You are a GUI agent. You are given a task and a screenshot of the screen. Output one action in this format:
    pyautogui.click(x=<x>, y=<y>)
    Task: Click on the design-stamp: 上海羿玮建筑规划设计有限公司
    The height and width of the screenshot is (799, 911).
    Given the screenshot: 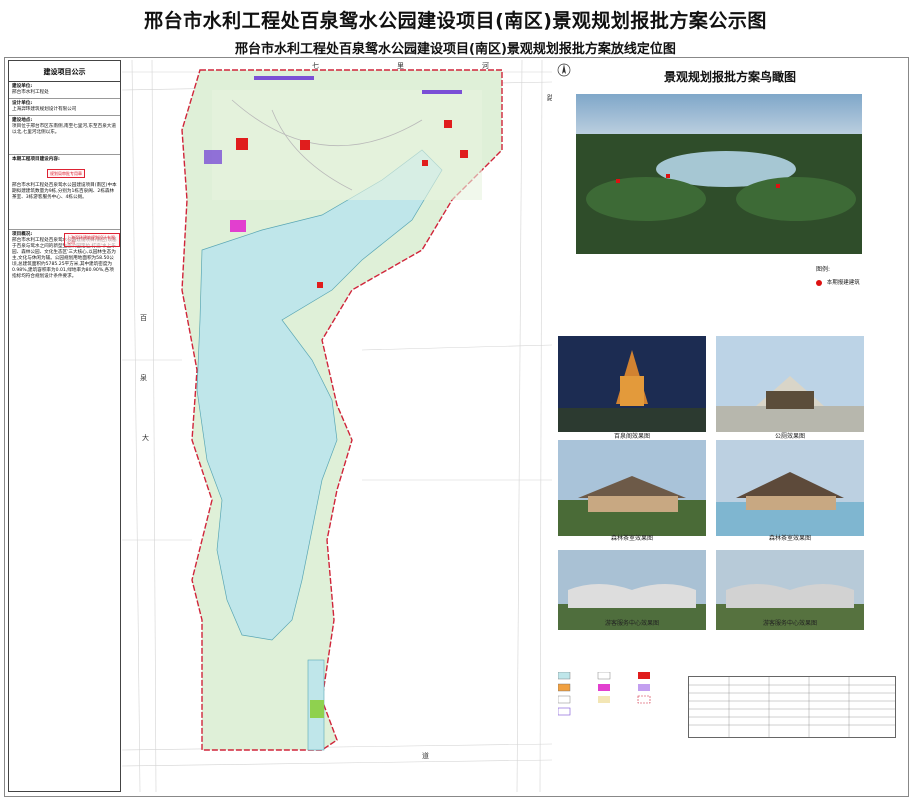 What is the action you would take?
    pyautogui.click(x=92, y=240)
    